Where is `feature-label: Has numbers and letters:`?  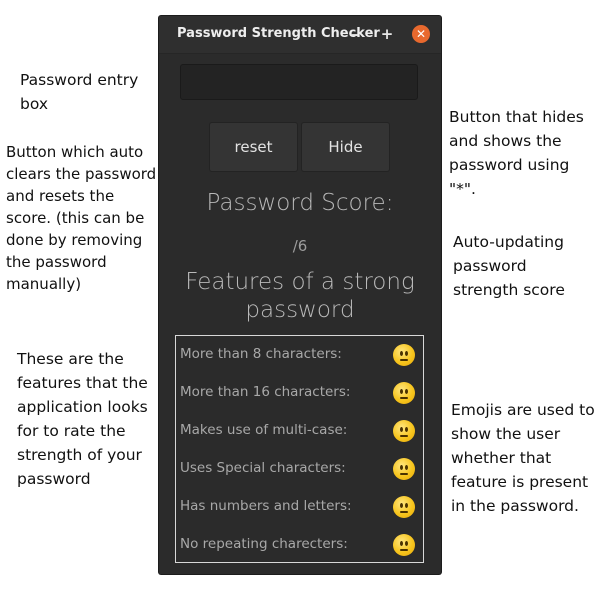 feature-label: Has numbers and letters: is located at coordinates (266, 506).